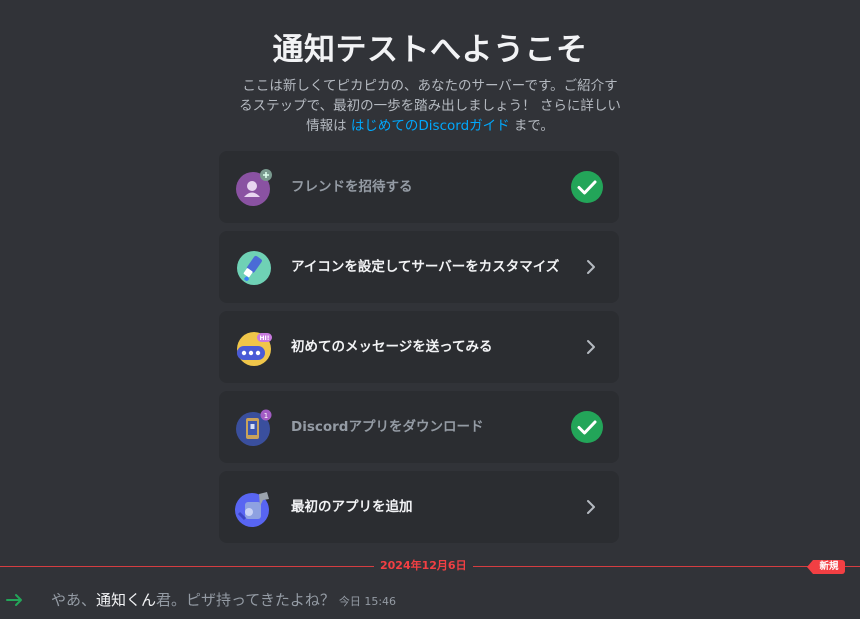 Image resolution: width=860 pixels, height=619 pixels. I want to click on desc-line-3-suffix: まで。, so click(531, 126).